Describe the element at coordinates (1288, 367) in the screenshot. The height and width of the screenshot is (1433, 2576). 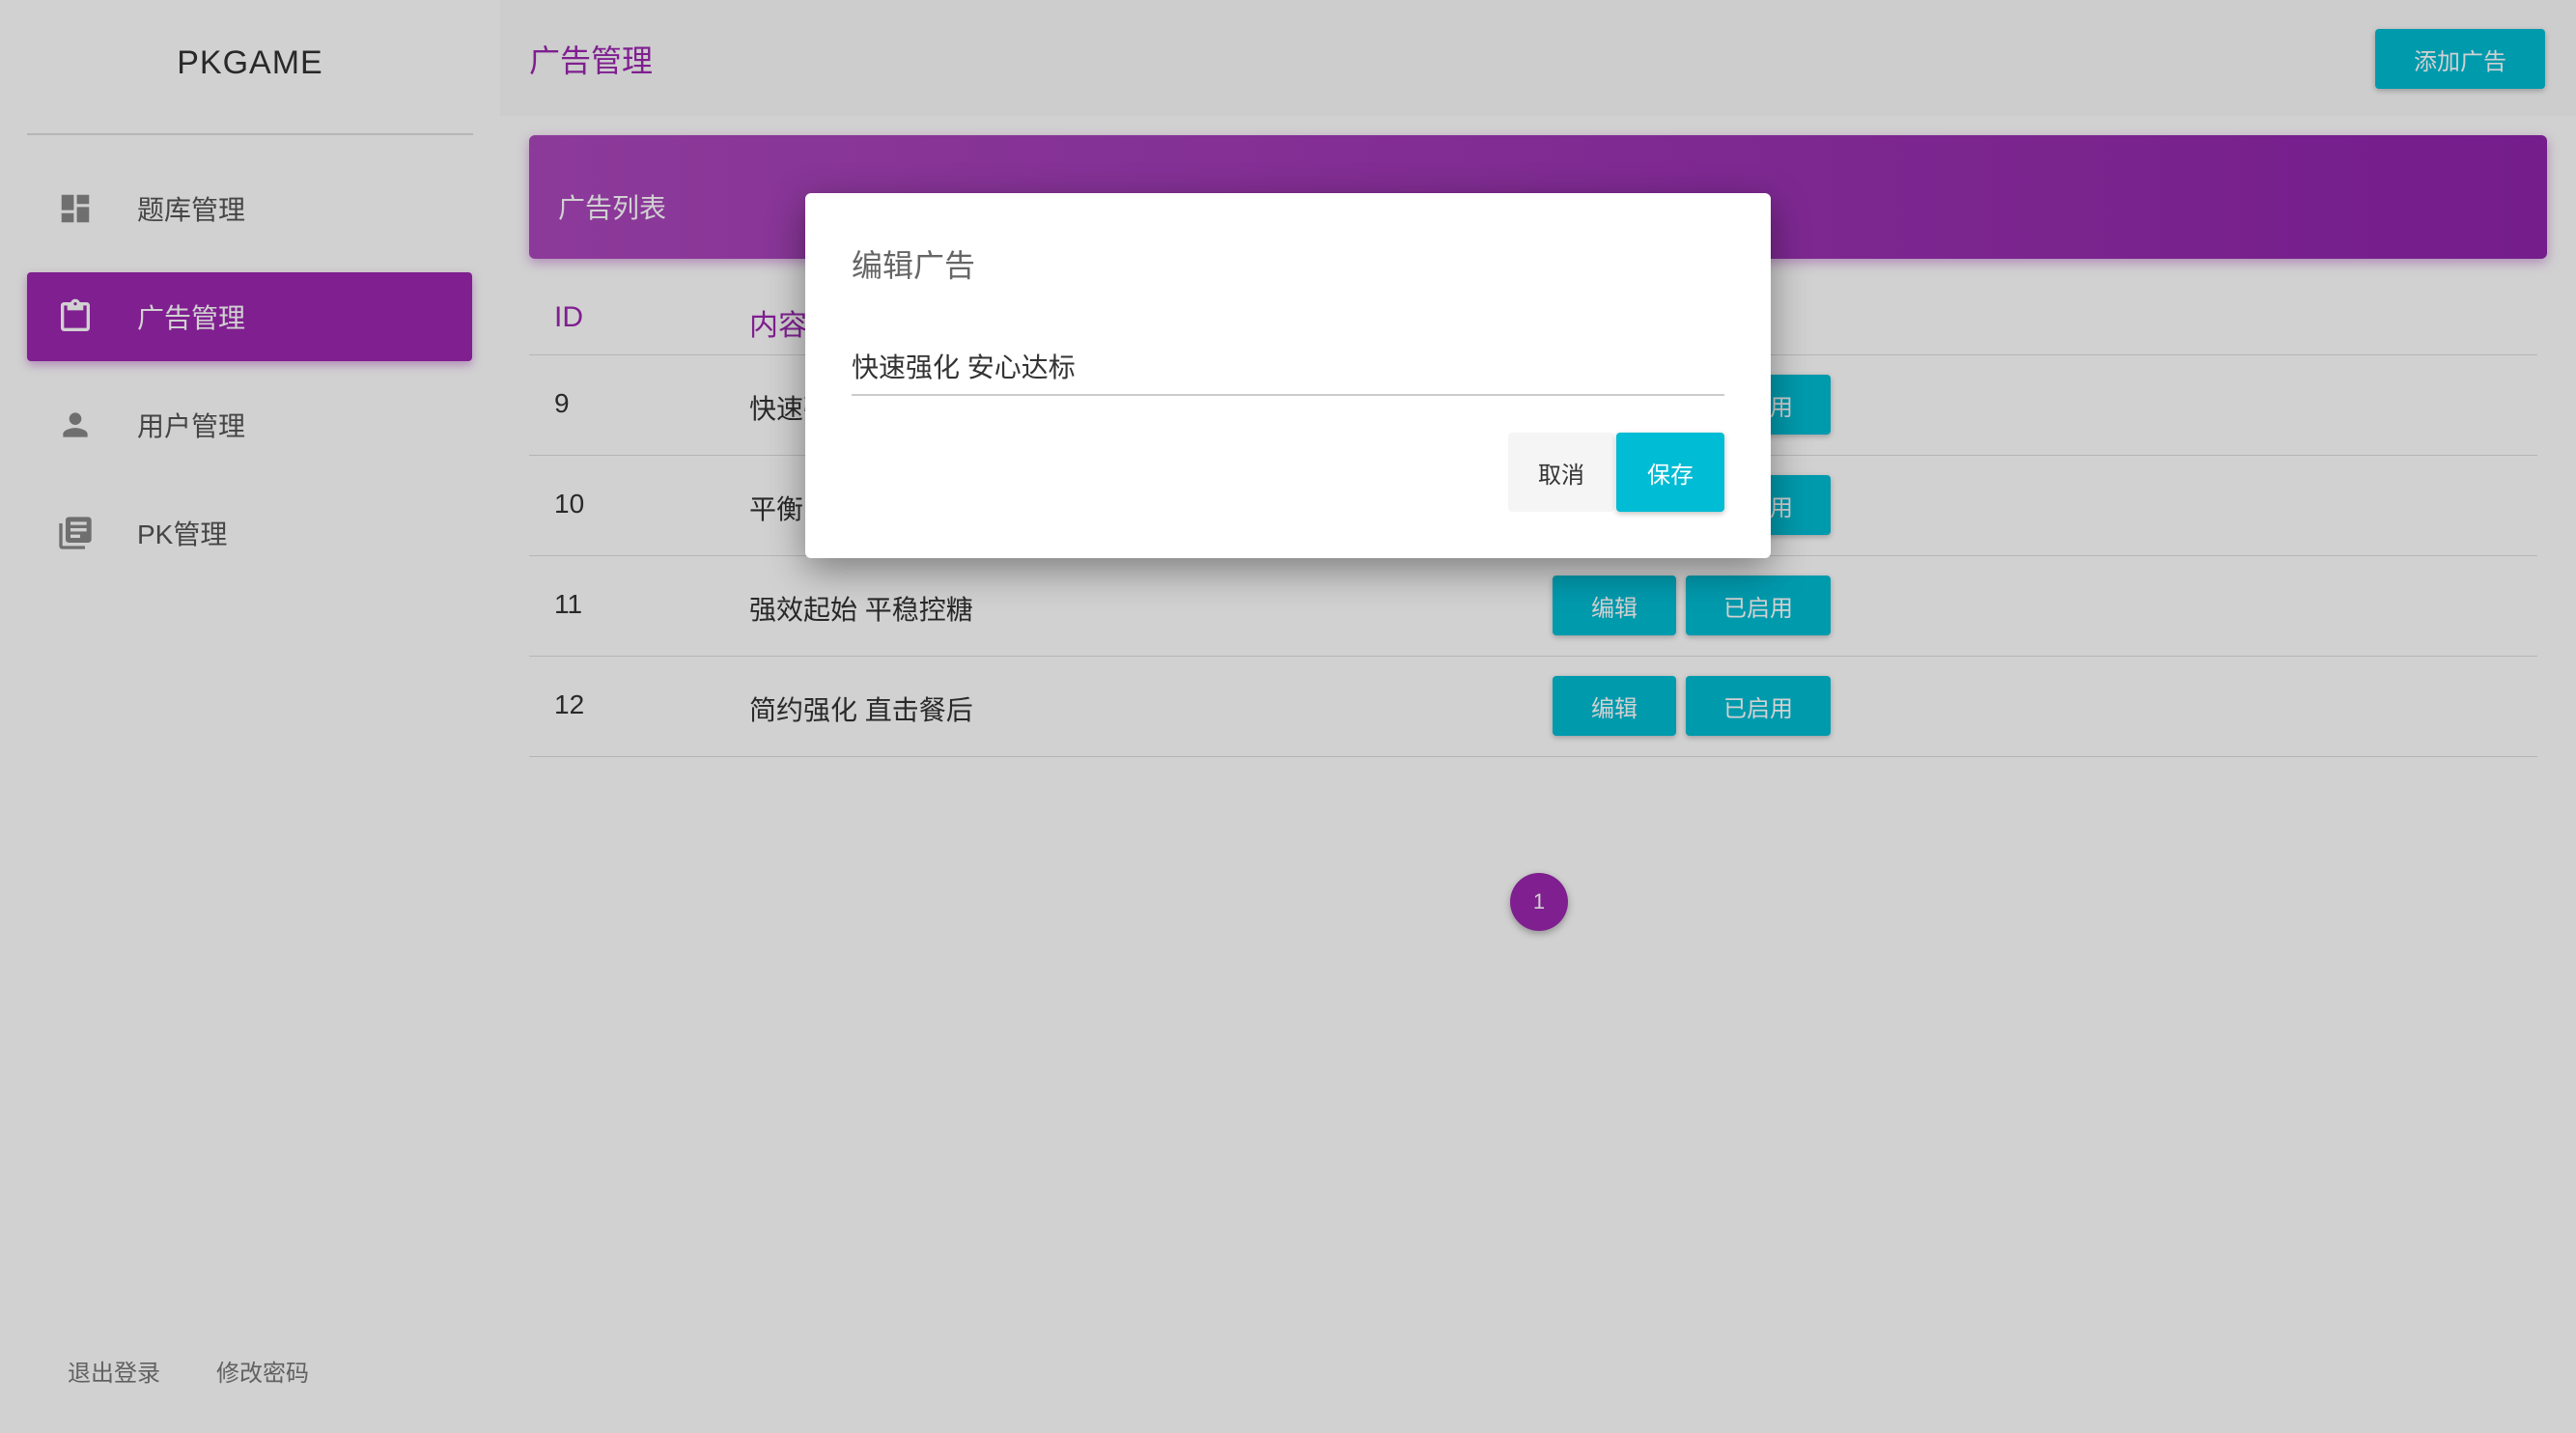
I see `ad-content-input` at that location.